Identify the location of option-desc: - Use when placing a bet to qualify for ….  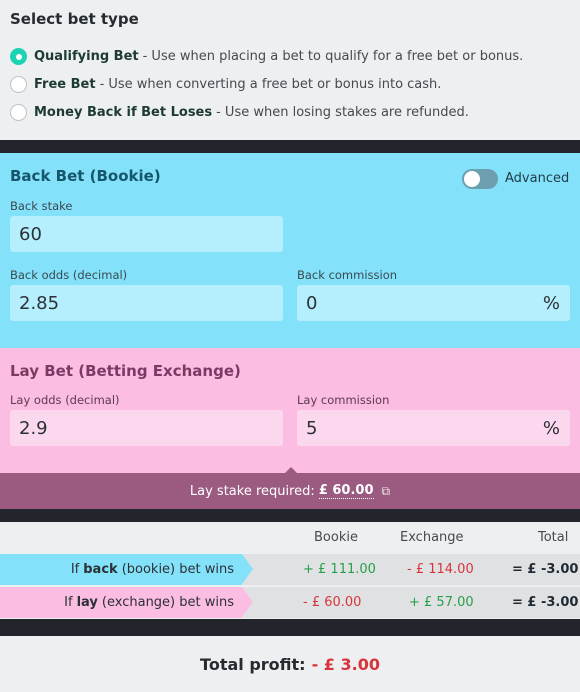
(333, 56).